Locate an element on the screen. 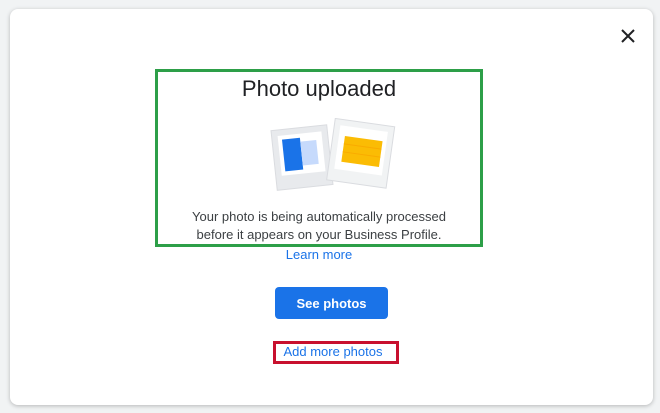 This screenshot has height=413, width=660. close-icon is located at coordinates (628, 36).